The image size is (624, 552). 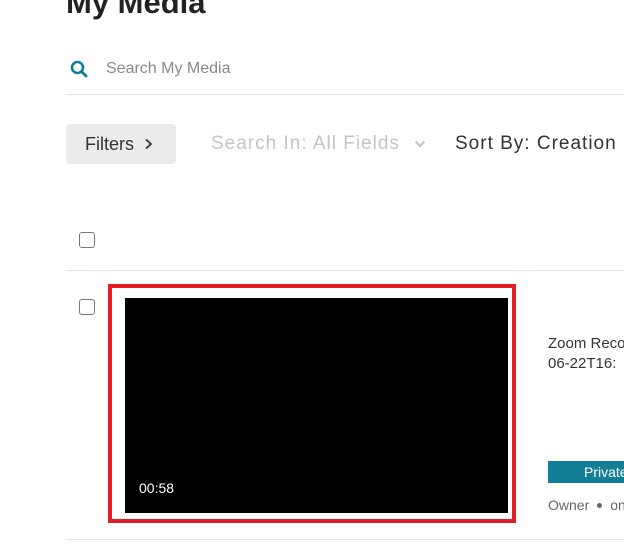 What do you see at coordinates (136, 10) in the screenshot?
I see `page-title: My Media` at bounding box center [136, 10].